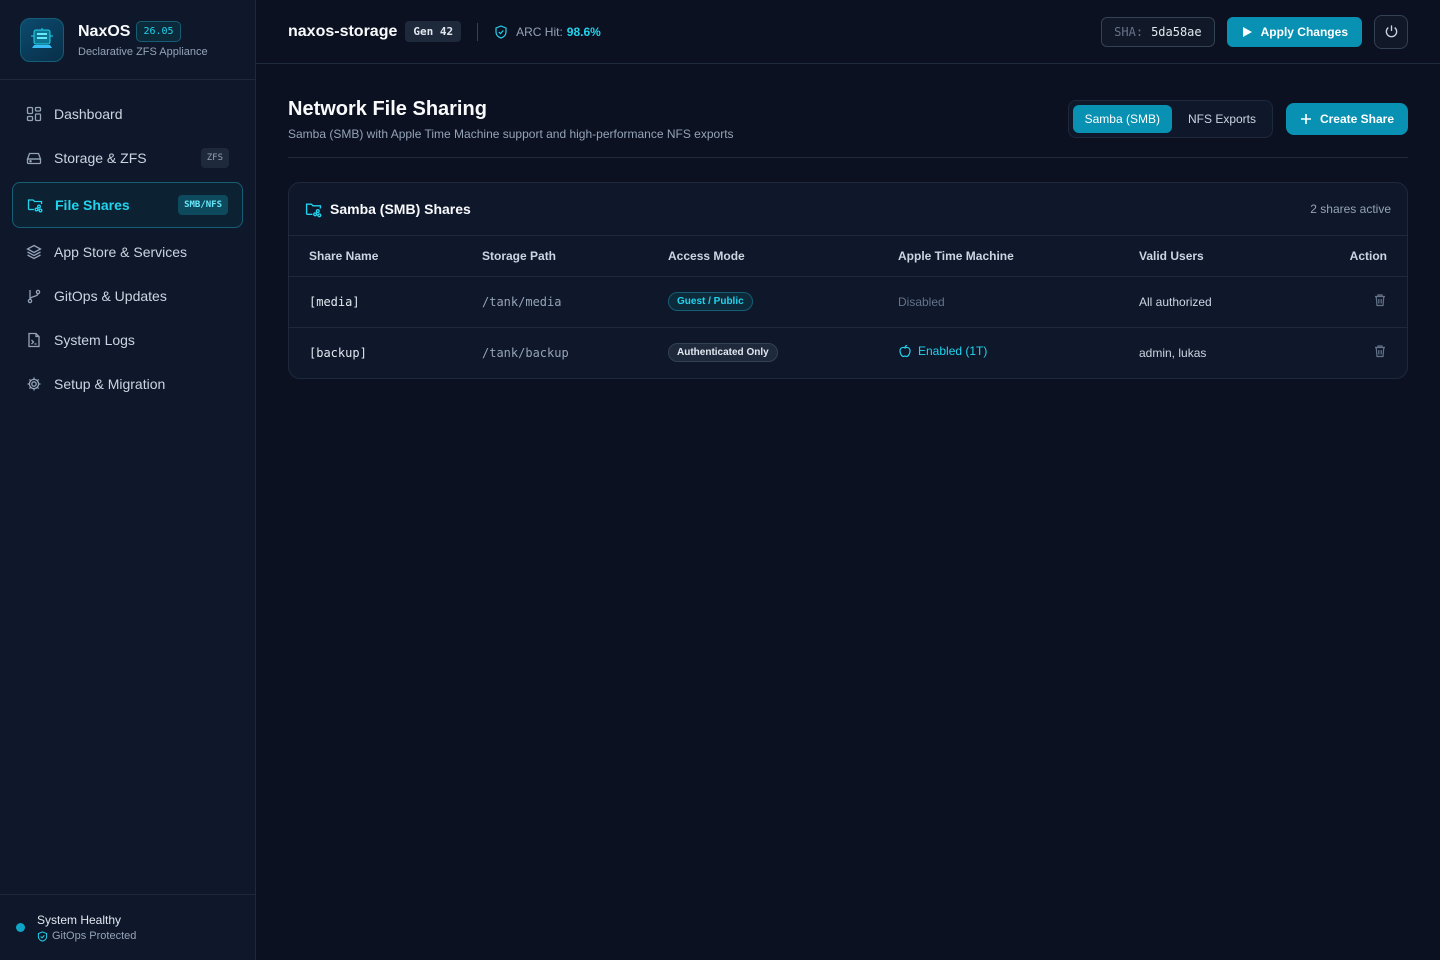 The height and width of the screenshot is (960, 1440). Describe the element at coordinates (1204, 302) in the screenshot. I see `valid-users: All authorized` at that location.